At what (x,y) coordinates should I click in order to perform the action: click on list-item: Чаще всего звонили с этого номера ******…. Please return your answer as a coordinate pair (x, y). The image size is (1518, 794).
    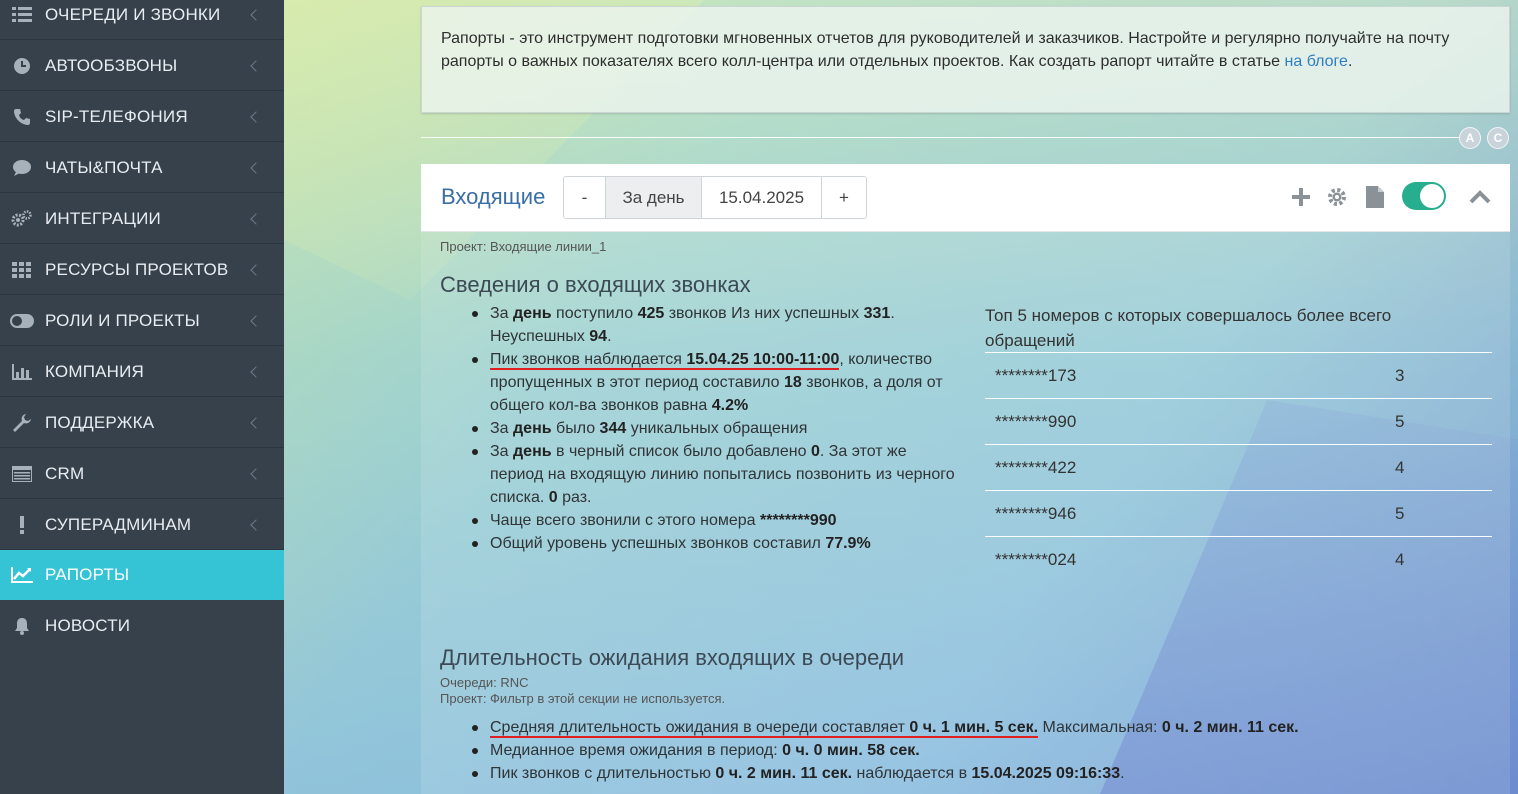
    Looking at the image, I should click on (700, 520).